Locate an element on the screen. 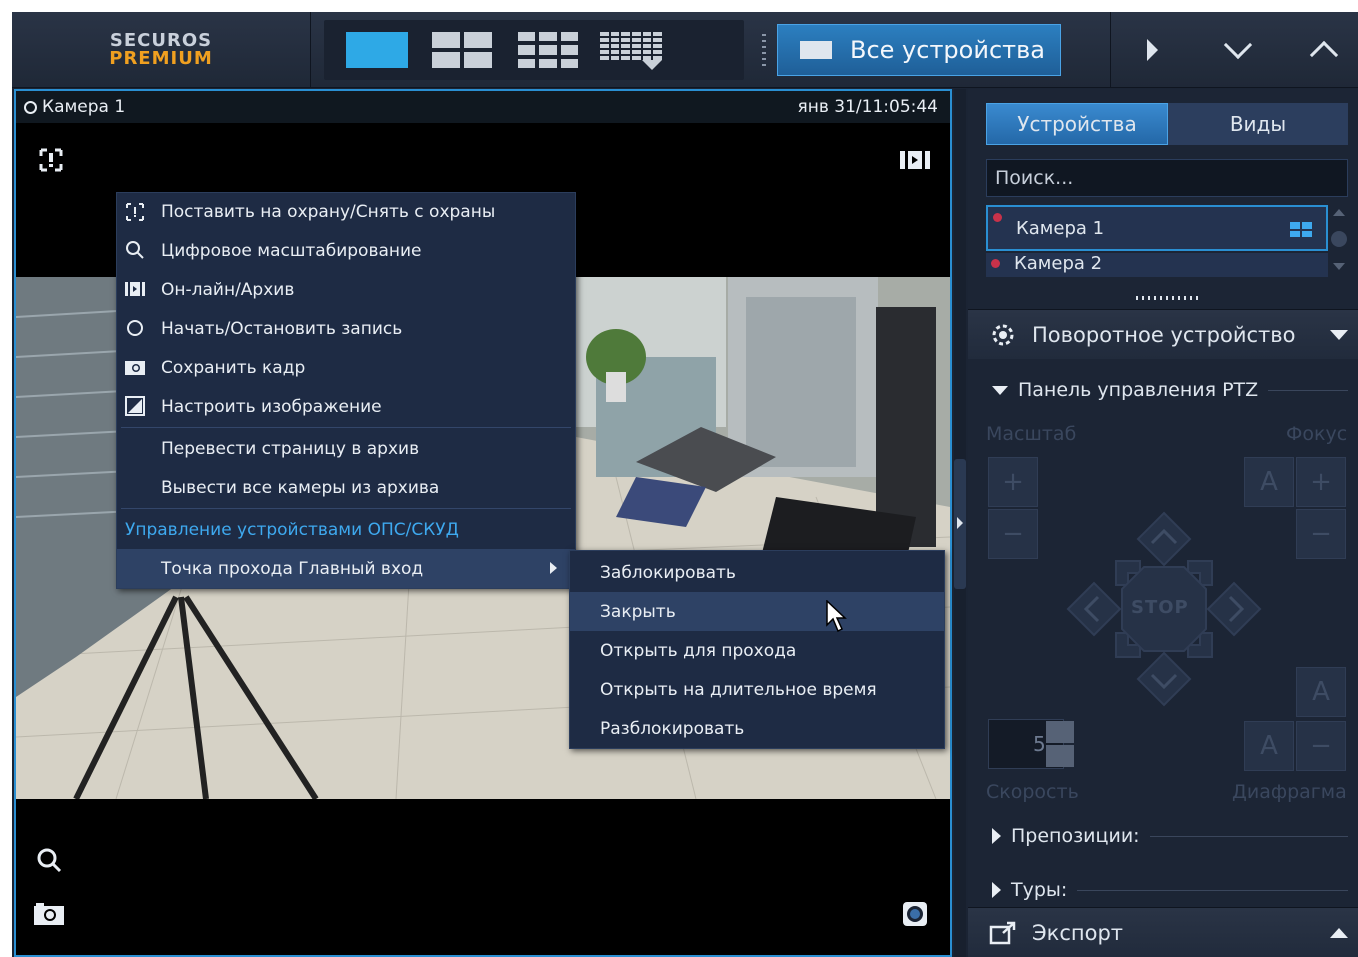 The width and height of the screenshot is (1358, 957). speed-stepper is located at coordinates (1060, 744).